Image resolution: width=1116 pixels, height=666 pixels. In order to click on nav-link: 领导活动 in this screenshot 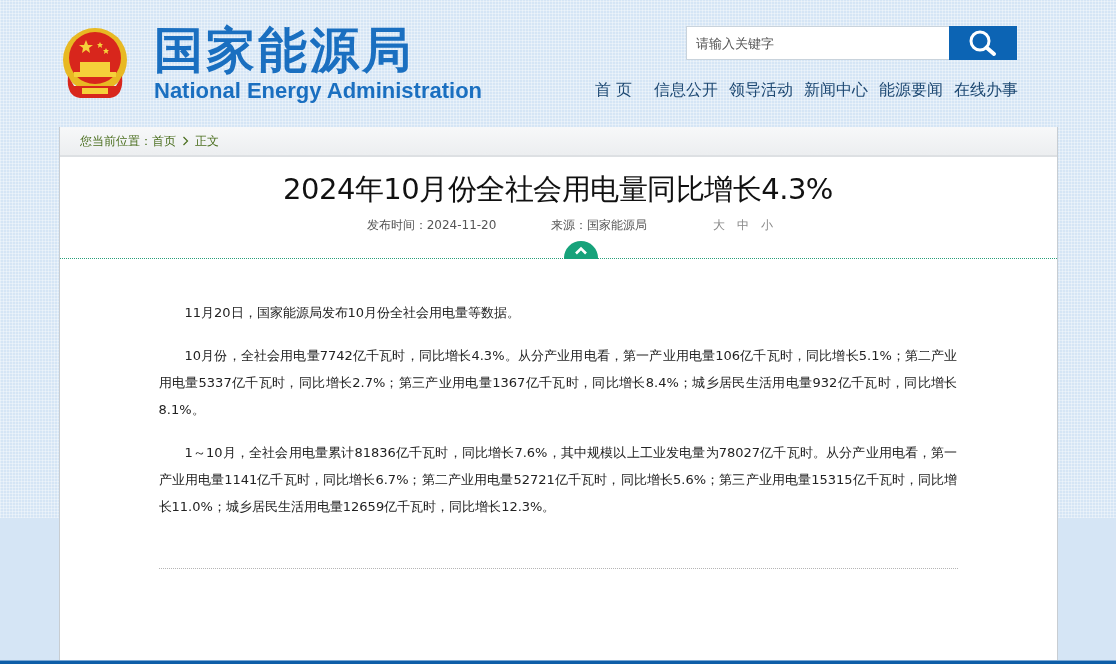, I will do `click(761, 90)`.